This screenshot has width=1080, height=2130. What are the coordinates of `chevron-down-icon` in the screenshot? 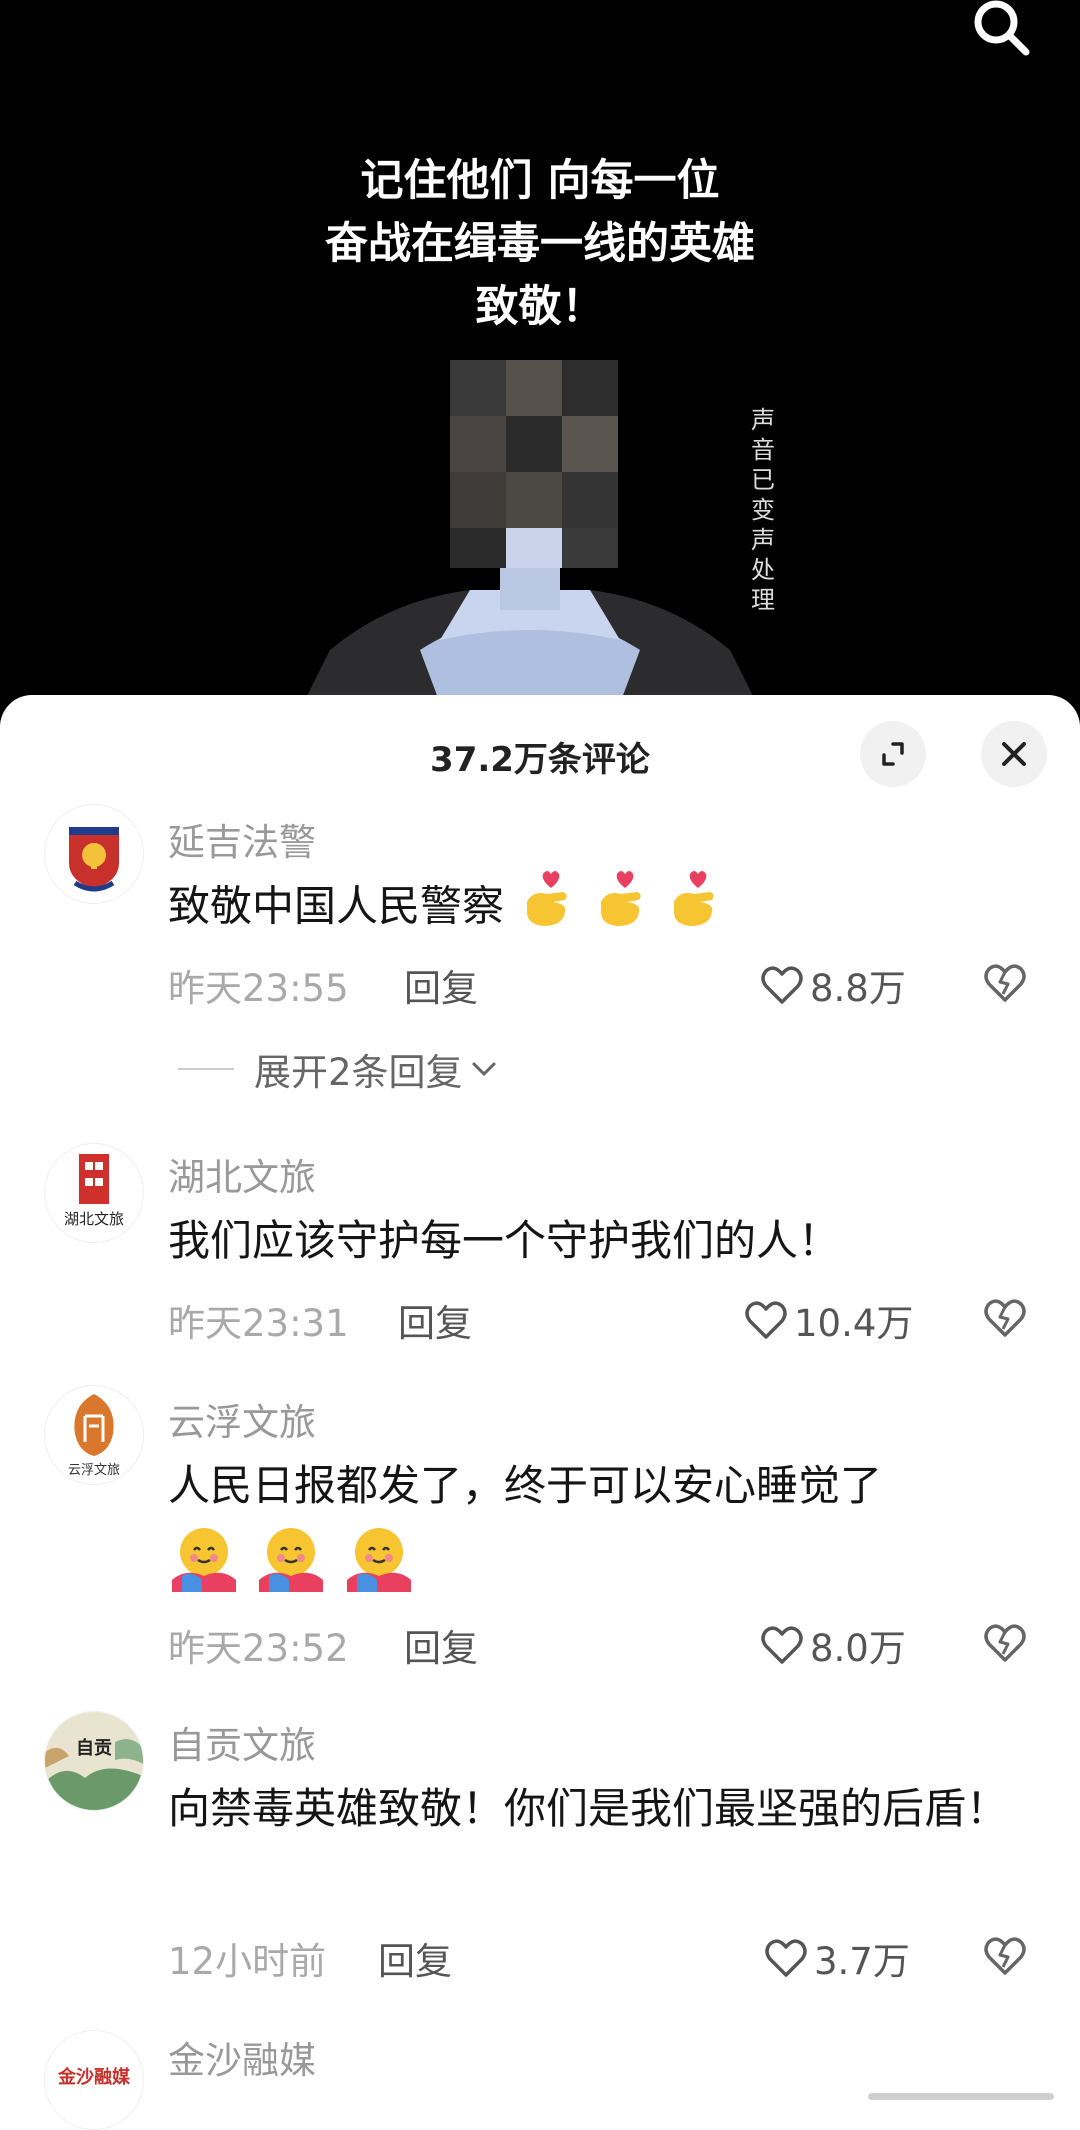 It's located at (484, 1069).